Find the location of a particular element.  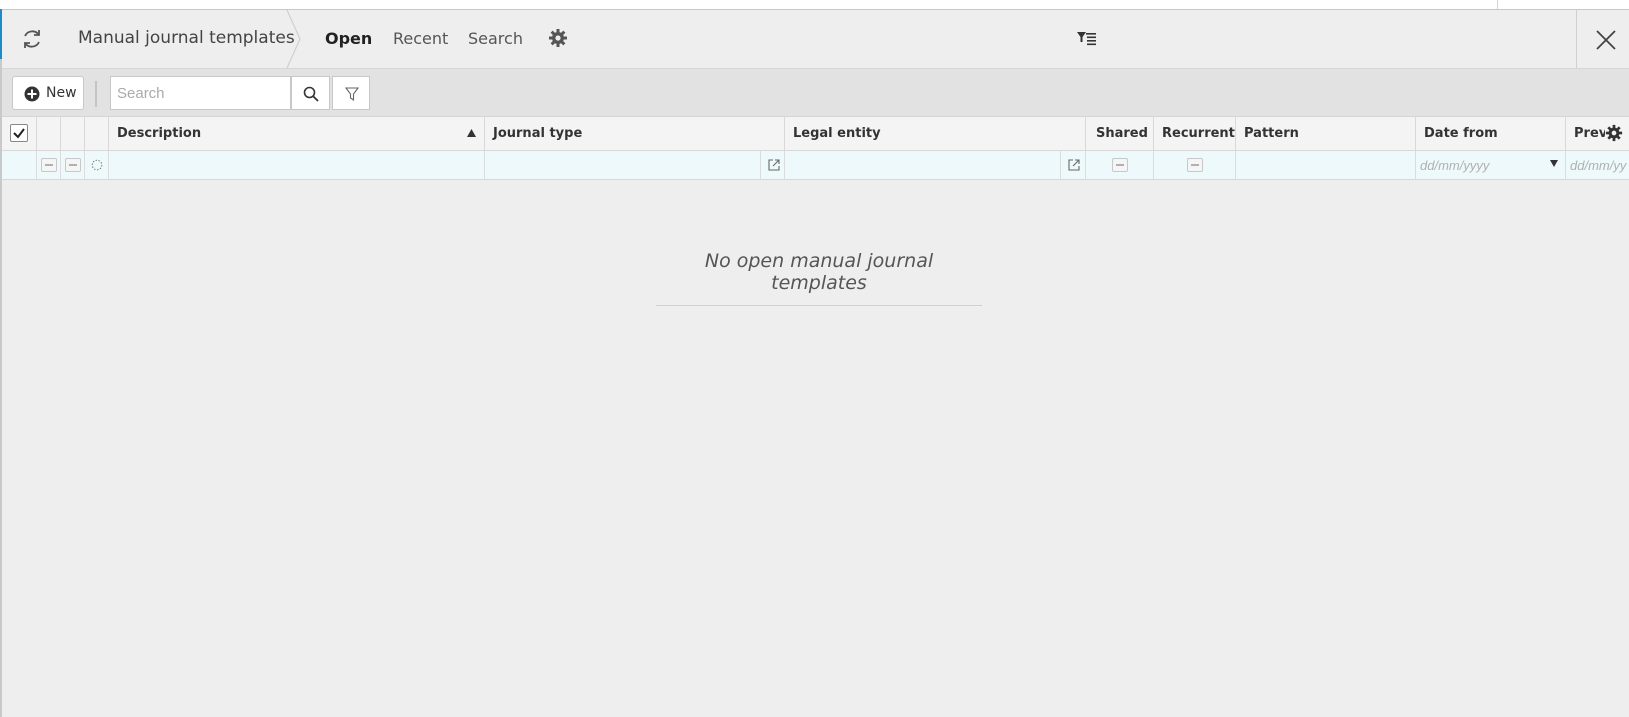

column-label: Journal type is located at coordinates (538, 133).